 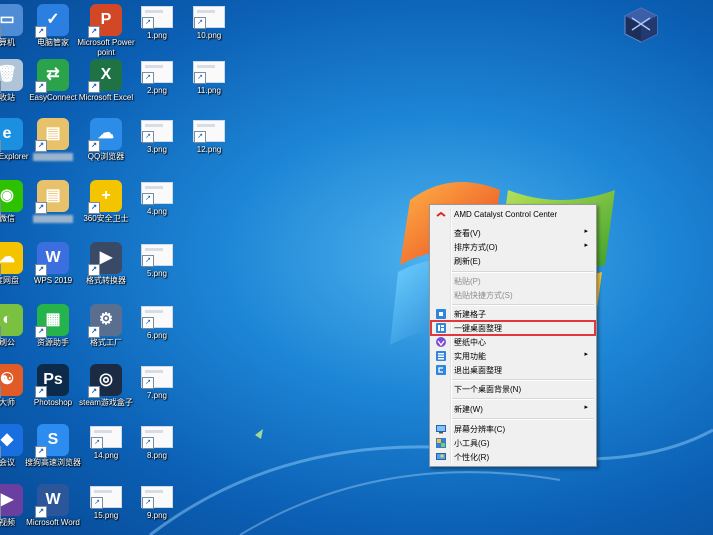 What do you see at coordinates (470, 356) in the screenshot?
I see `menu-item-label: 实用功能` at bounding box center [470, 356].